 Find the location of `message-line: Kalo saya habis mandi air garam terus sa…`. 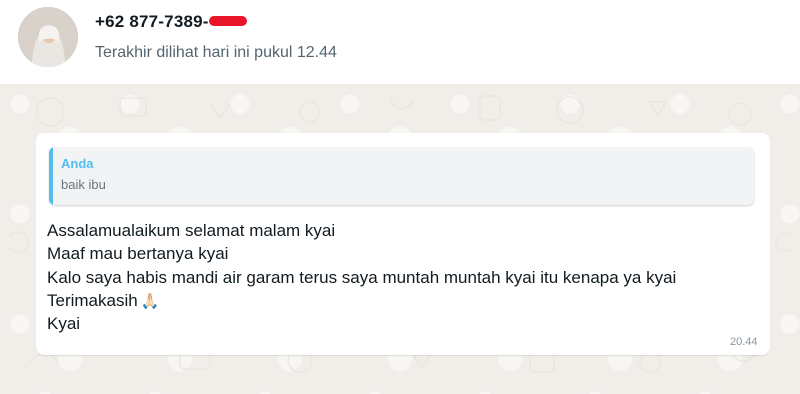

message-line: Kalo saya habis mandi air garam terus sa… is located at coordinates (362, 277).